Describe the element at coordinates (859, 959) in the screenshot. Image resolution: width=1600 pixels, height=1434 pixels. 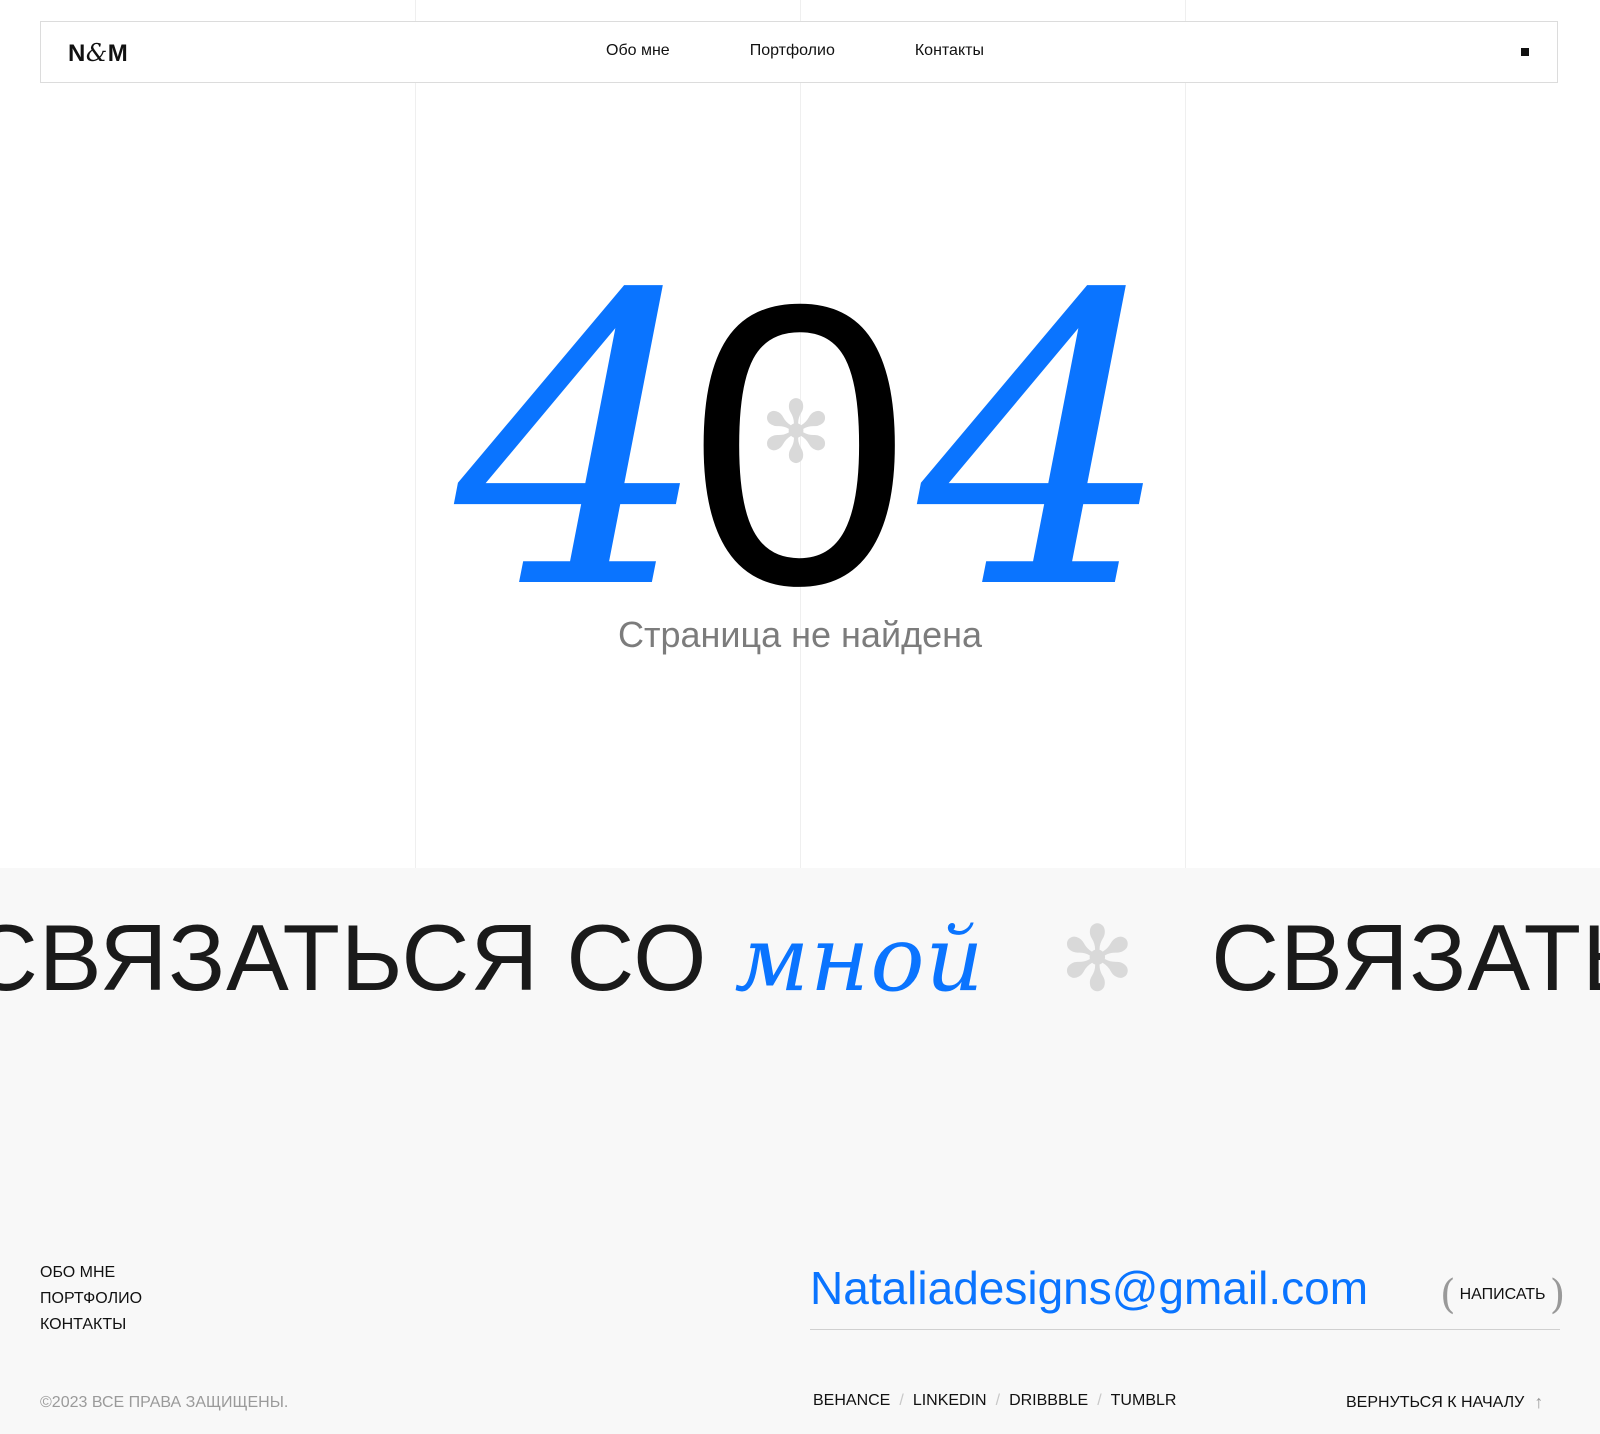
I see `marquee-accent: мной` at that location.